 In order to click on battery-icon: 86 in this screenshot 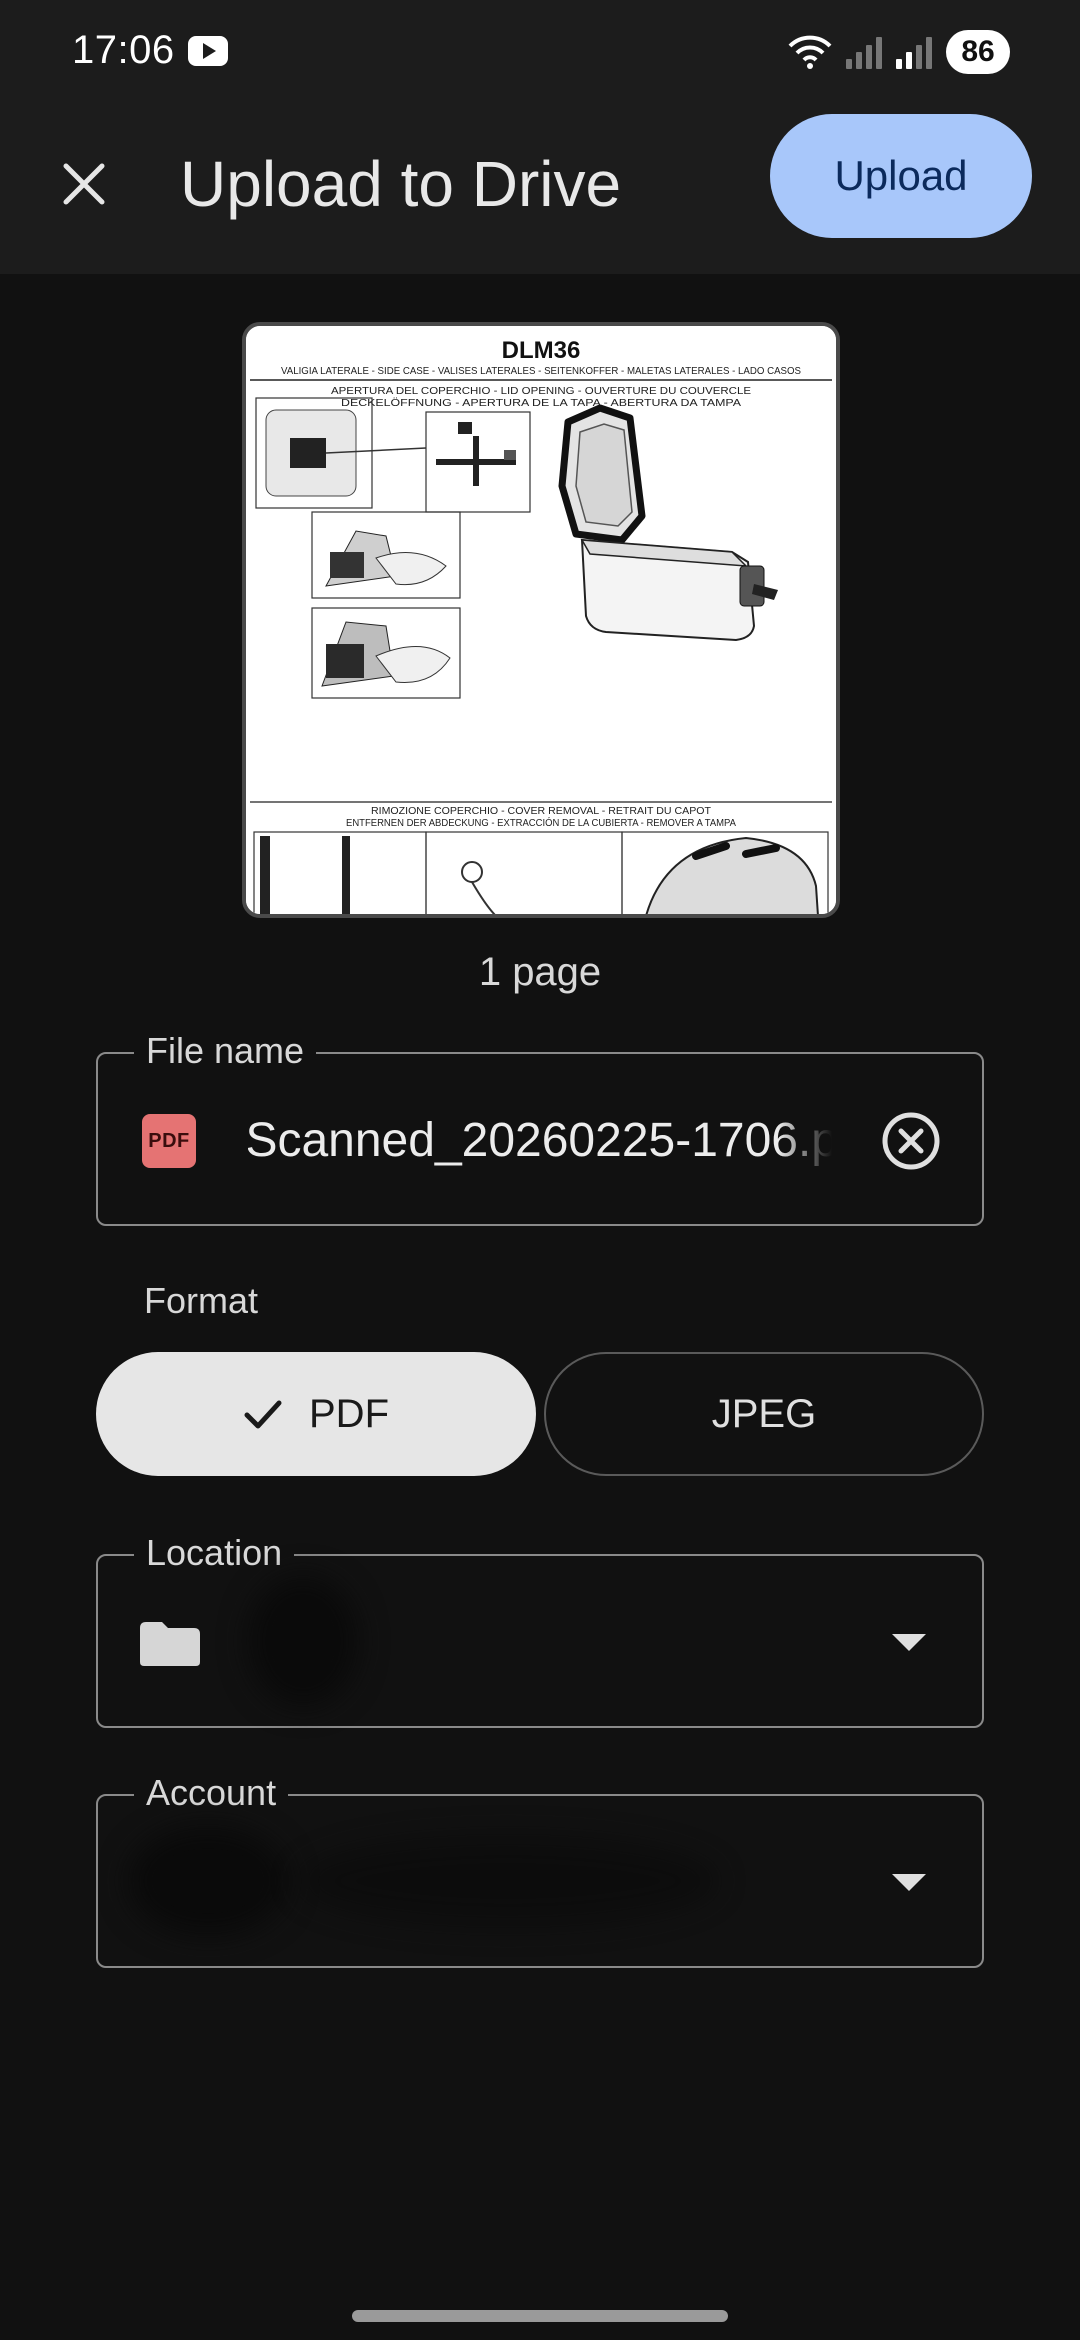, I will do `click(978, 52)`.